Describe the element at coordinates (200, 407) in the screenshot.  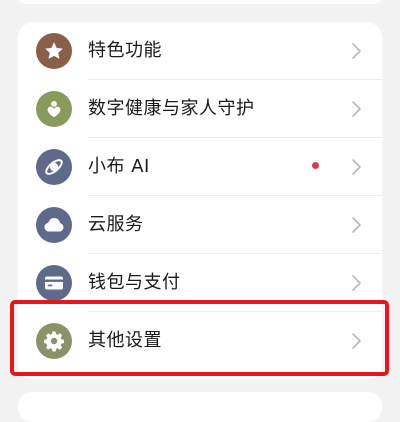
I see `next-section-card` at that location.